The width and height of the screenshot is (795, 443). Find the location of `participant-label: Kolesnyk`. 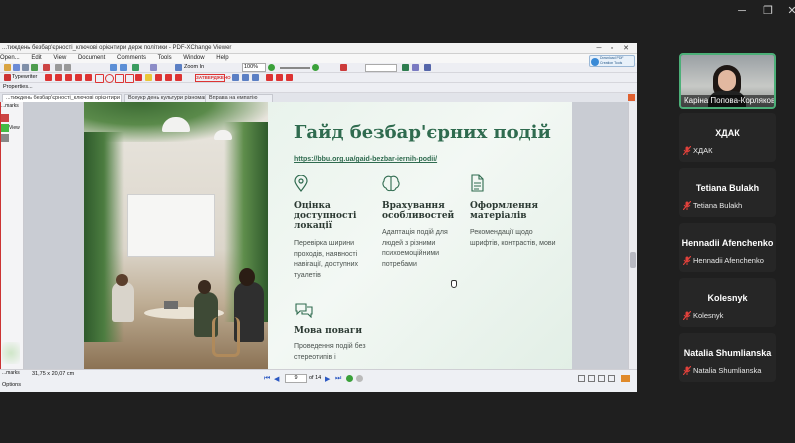

participant-label: Kolesnyk is located at coordinates (708, 315).